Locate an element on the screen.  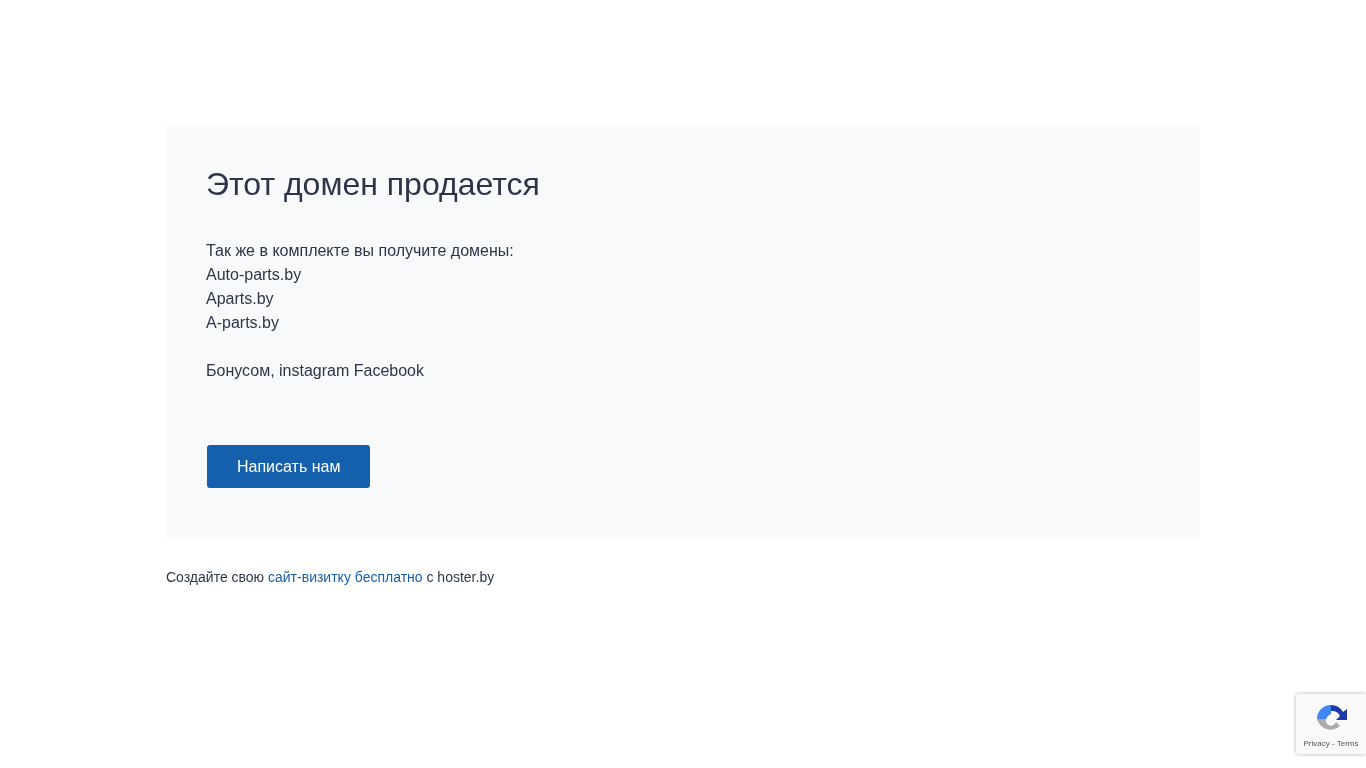
text-line: Auto-parts.by is located at coordinates (254, 275).